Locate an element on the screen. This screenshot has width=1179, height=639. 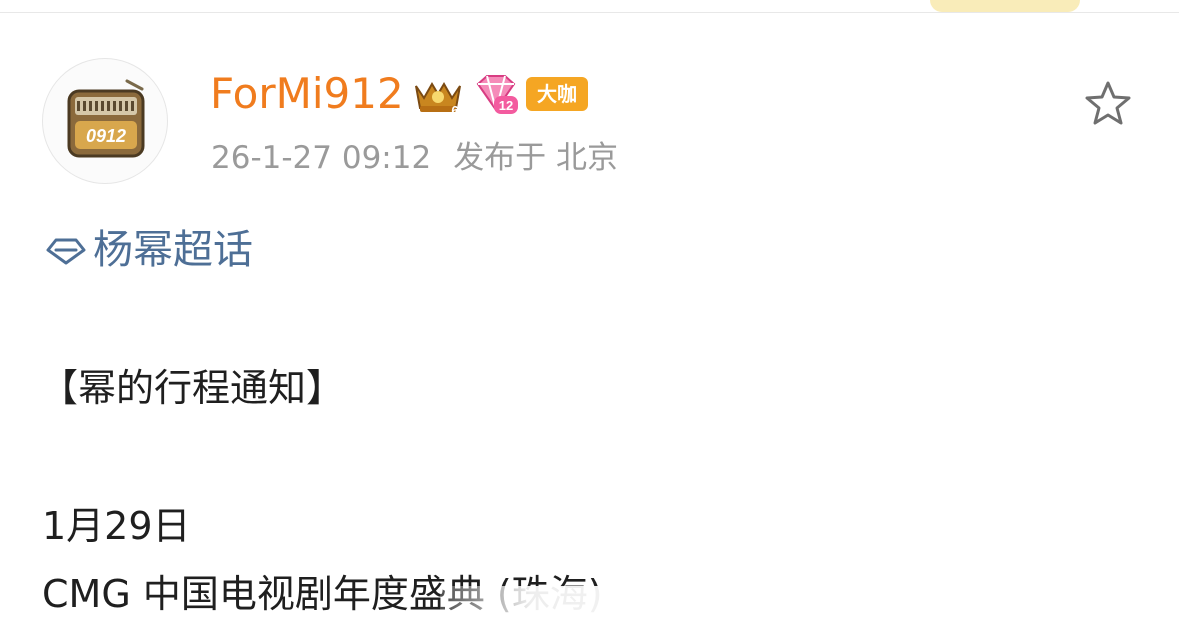
diamond-level: 12 is located at coordinates (506, 105).